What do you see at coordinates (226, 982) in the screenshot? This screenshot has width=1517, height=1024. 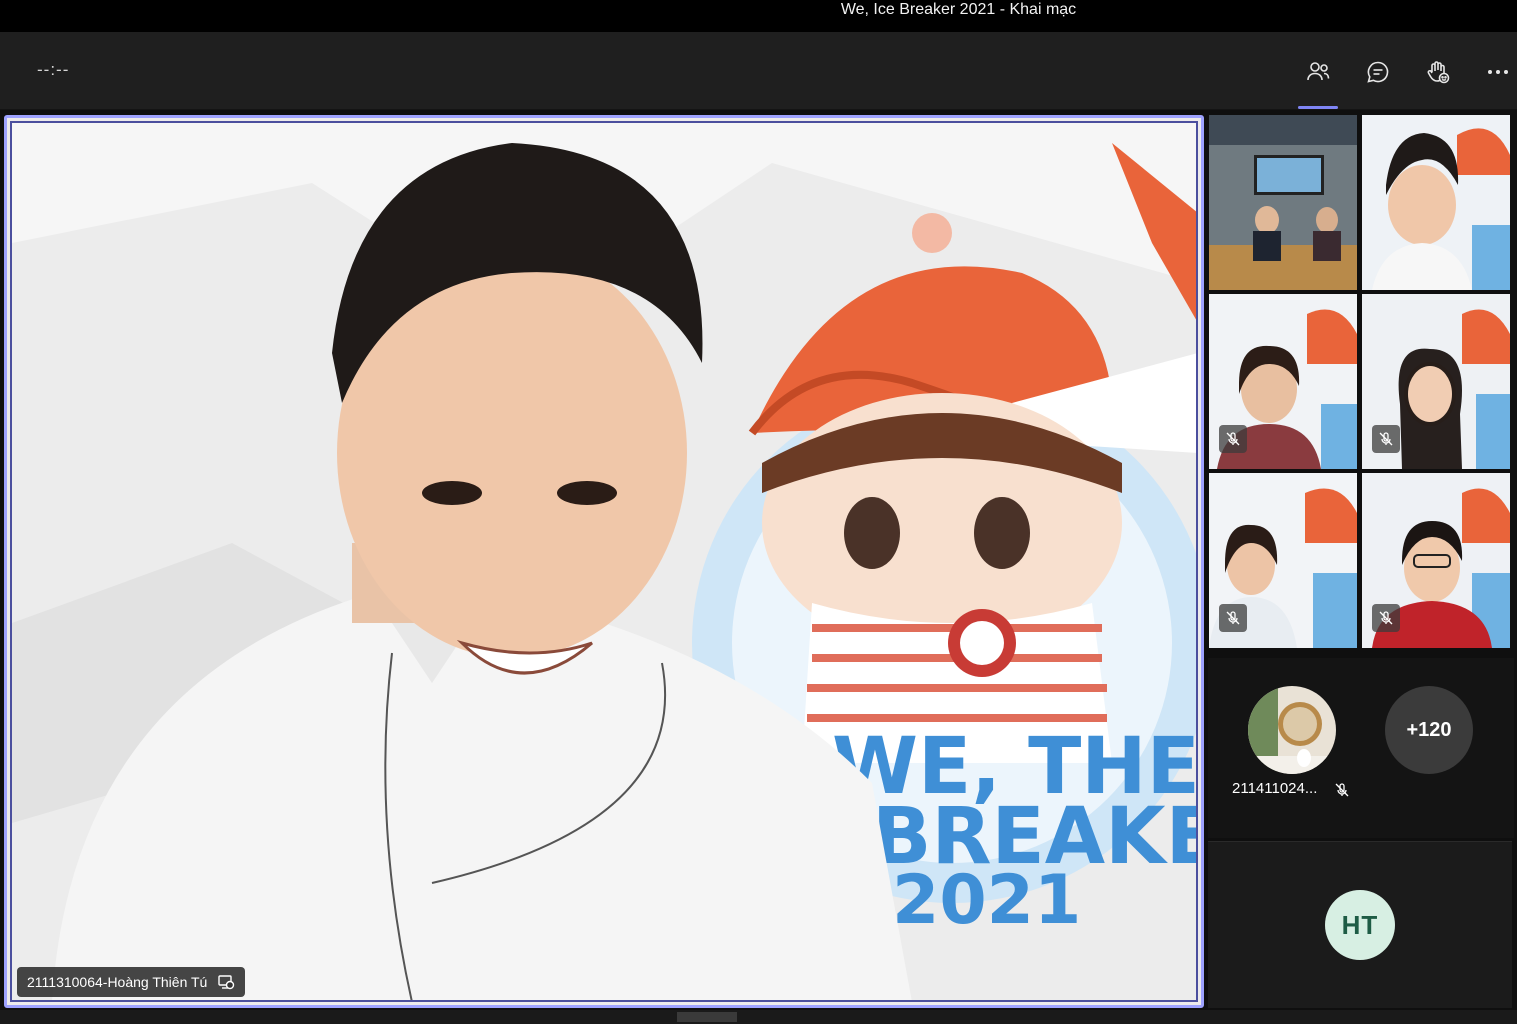 I see `screen-share-icon` at bounding box center [226, 982].